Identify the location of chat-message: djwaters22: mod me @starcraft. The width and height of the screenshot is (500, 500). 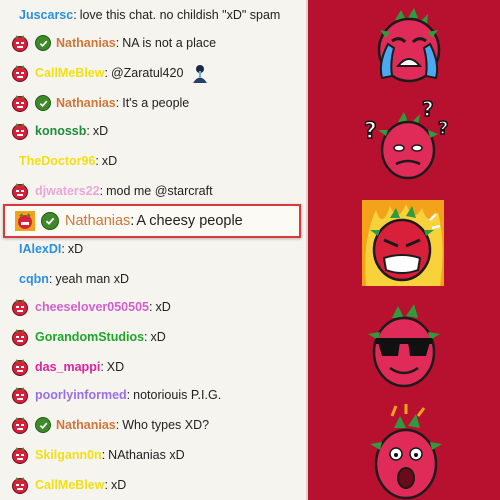
(153, 191).